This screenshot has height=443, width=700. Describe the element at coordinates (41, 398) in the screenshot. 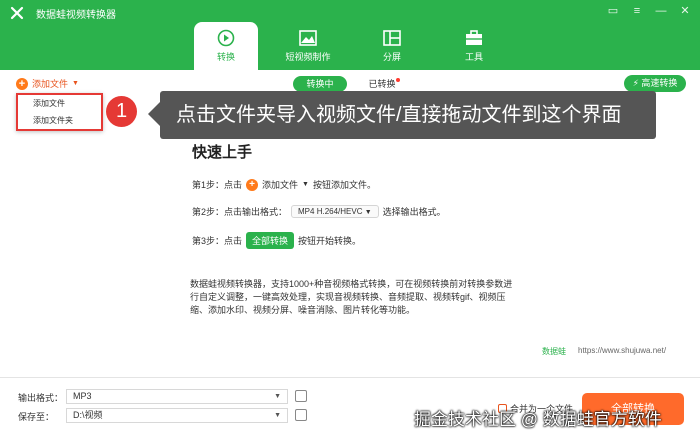

I see `output-format-label: 输出格式：` at that location.